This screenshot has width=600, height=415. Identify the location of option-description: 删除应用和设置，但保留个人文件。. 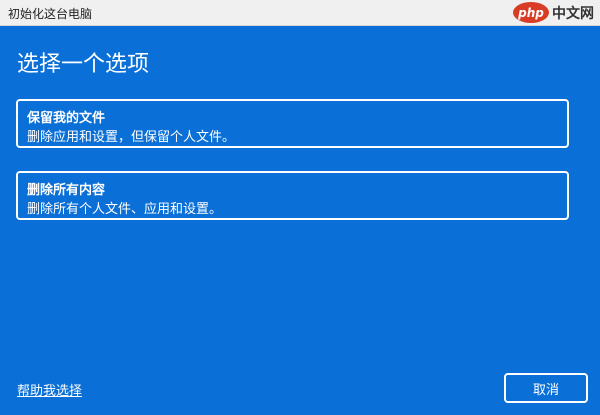
(131, 137).